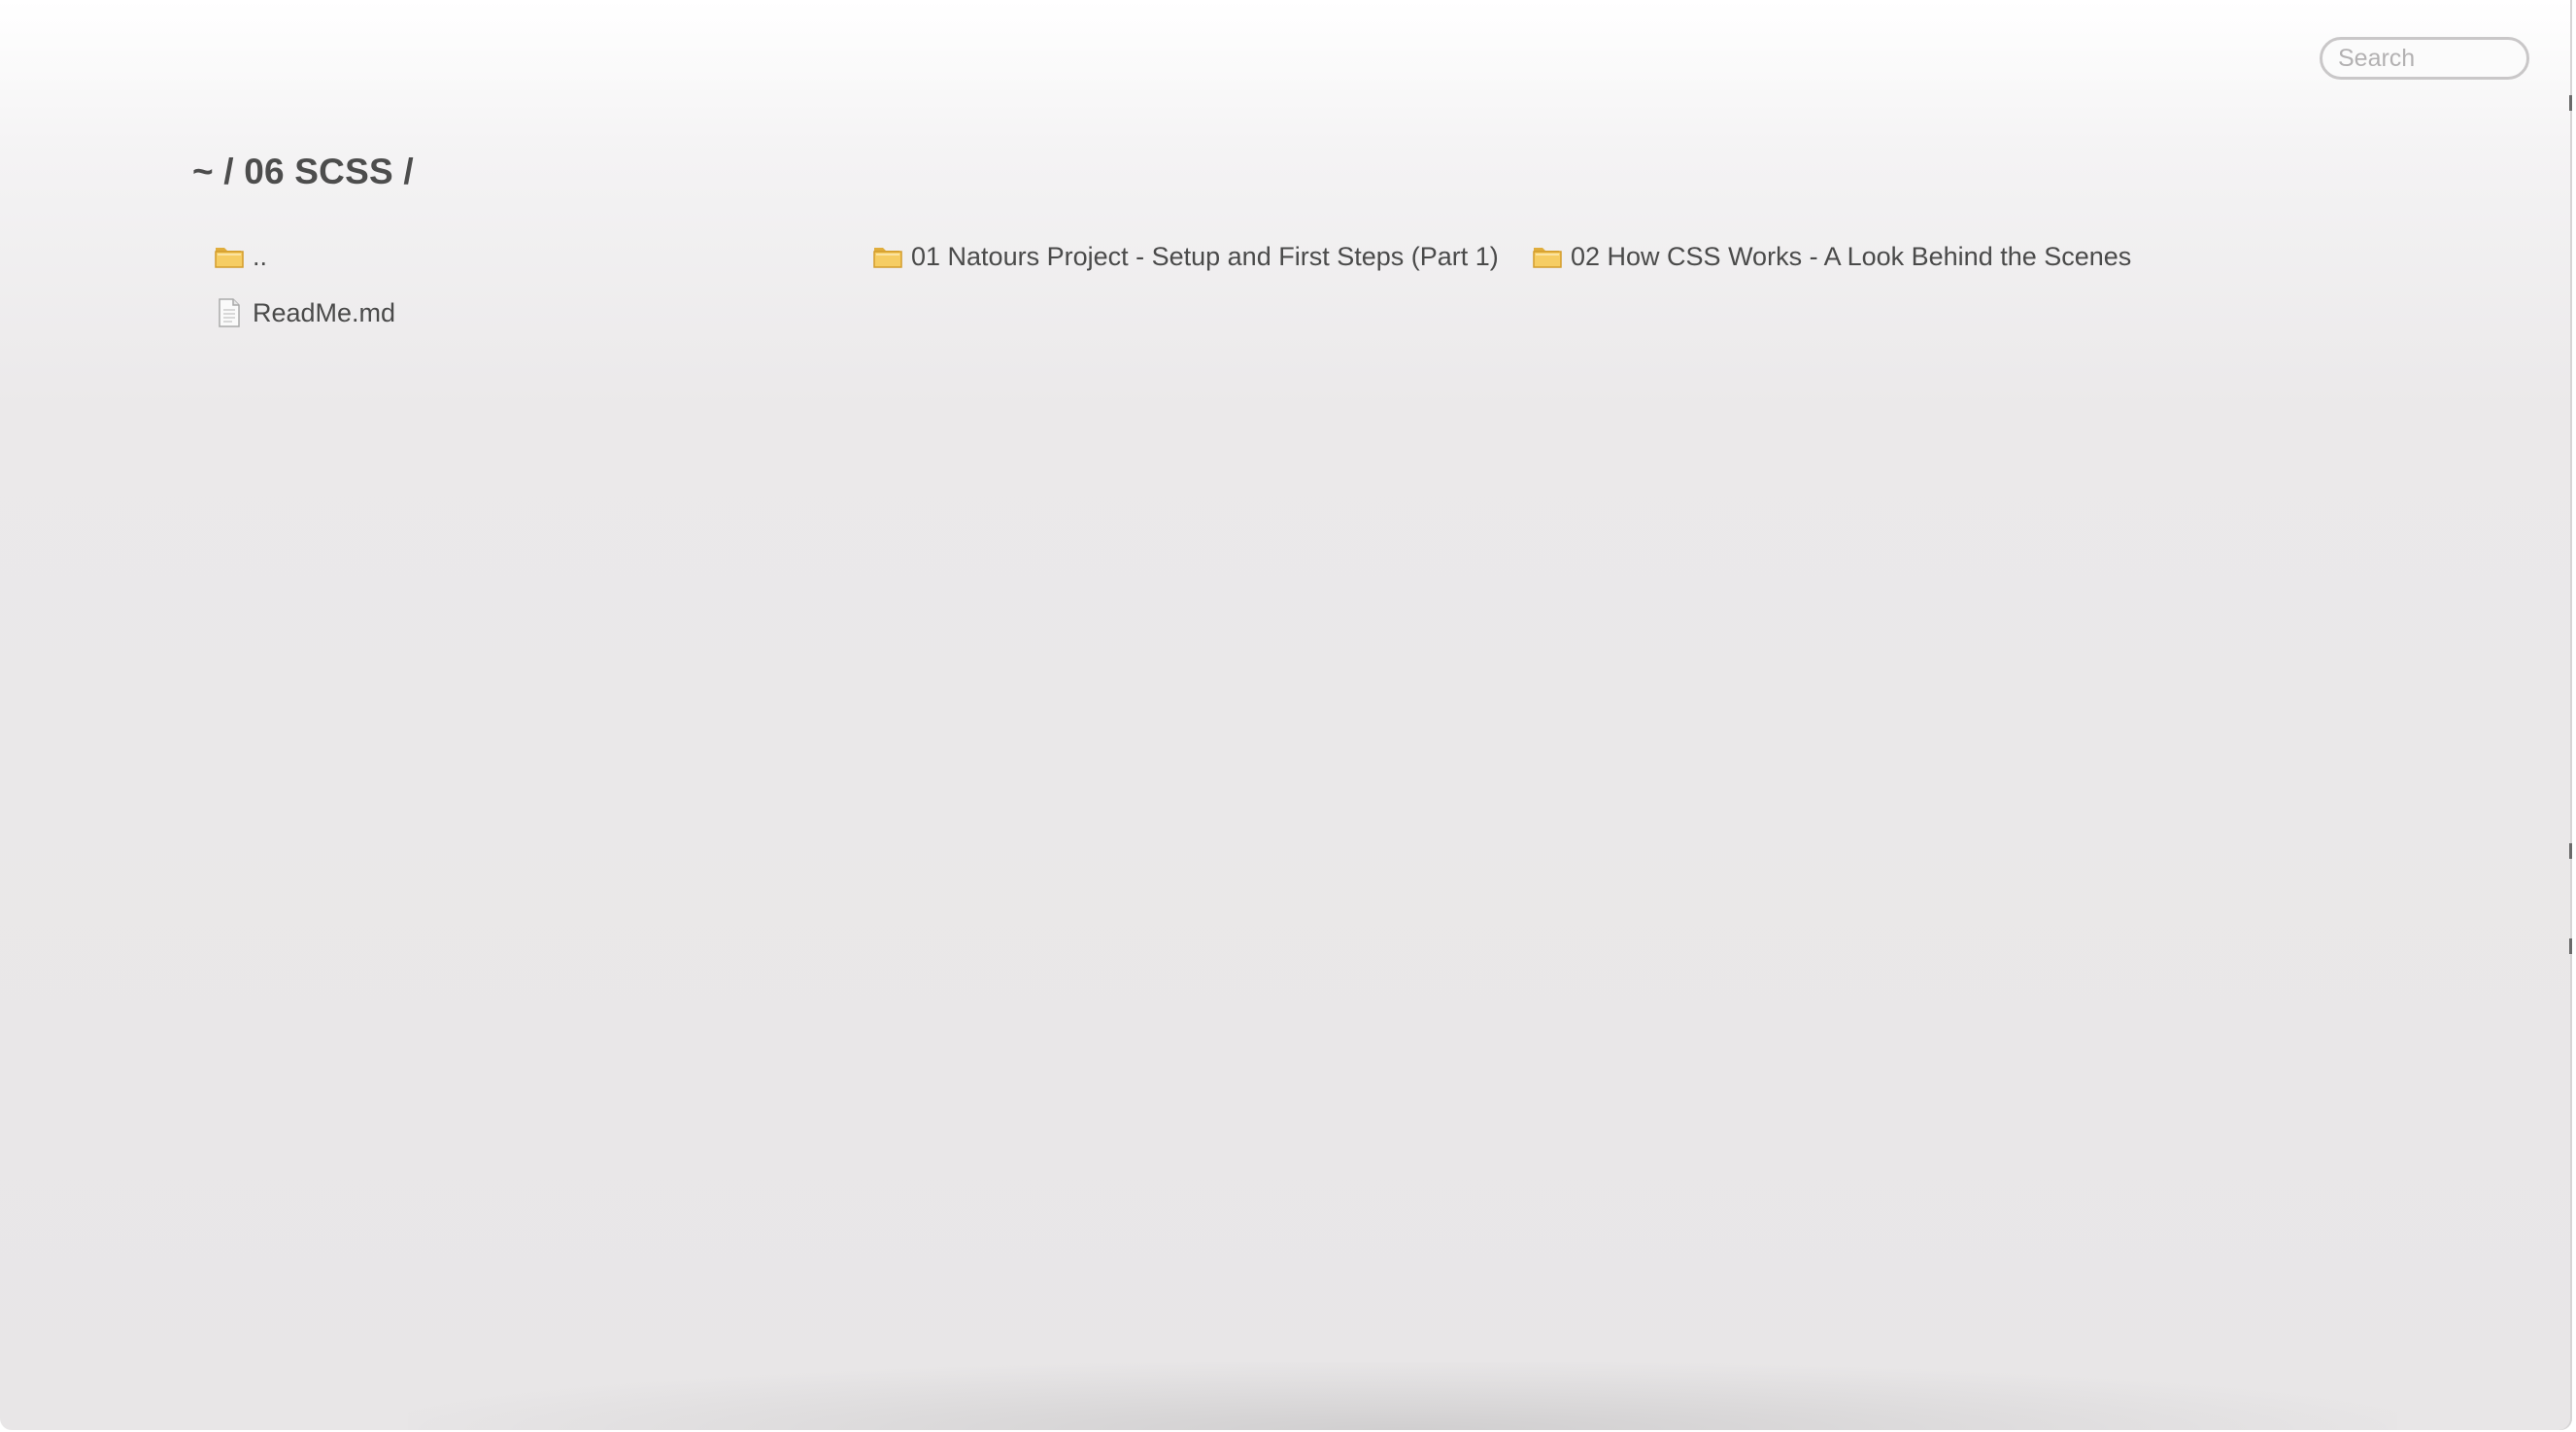 The image size is (2576, 1432). I want to click on file-item-label: ReadMe.md, so click(324, 312).